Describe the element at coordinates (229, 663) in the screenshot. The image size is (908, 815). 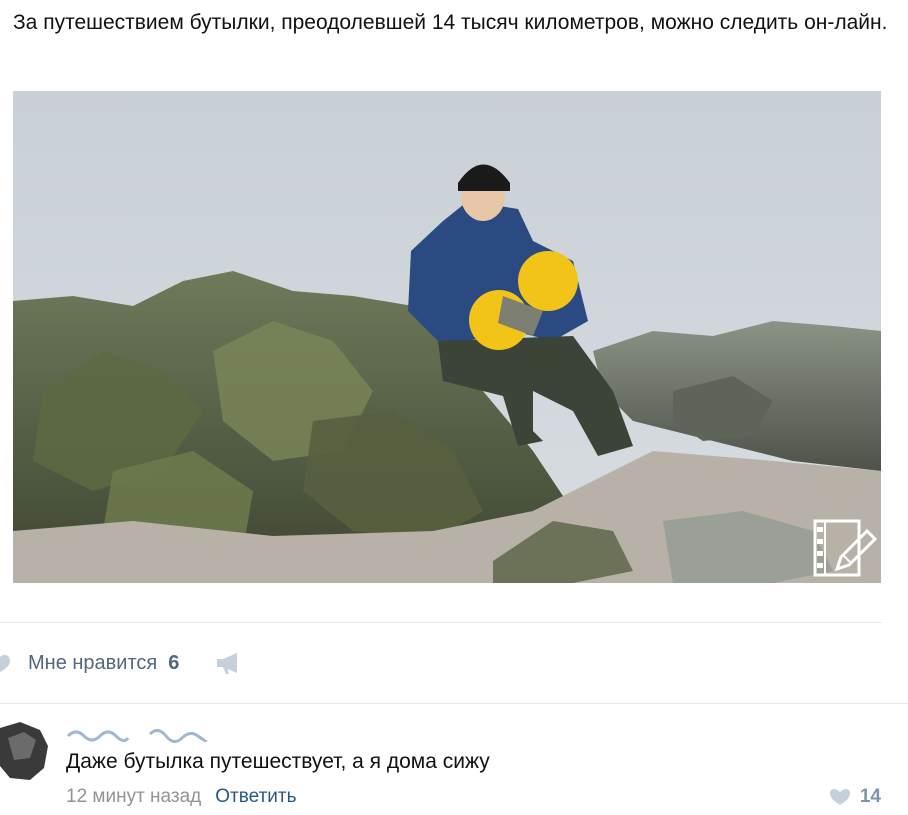
I see `megaphone-icon` at that location.